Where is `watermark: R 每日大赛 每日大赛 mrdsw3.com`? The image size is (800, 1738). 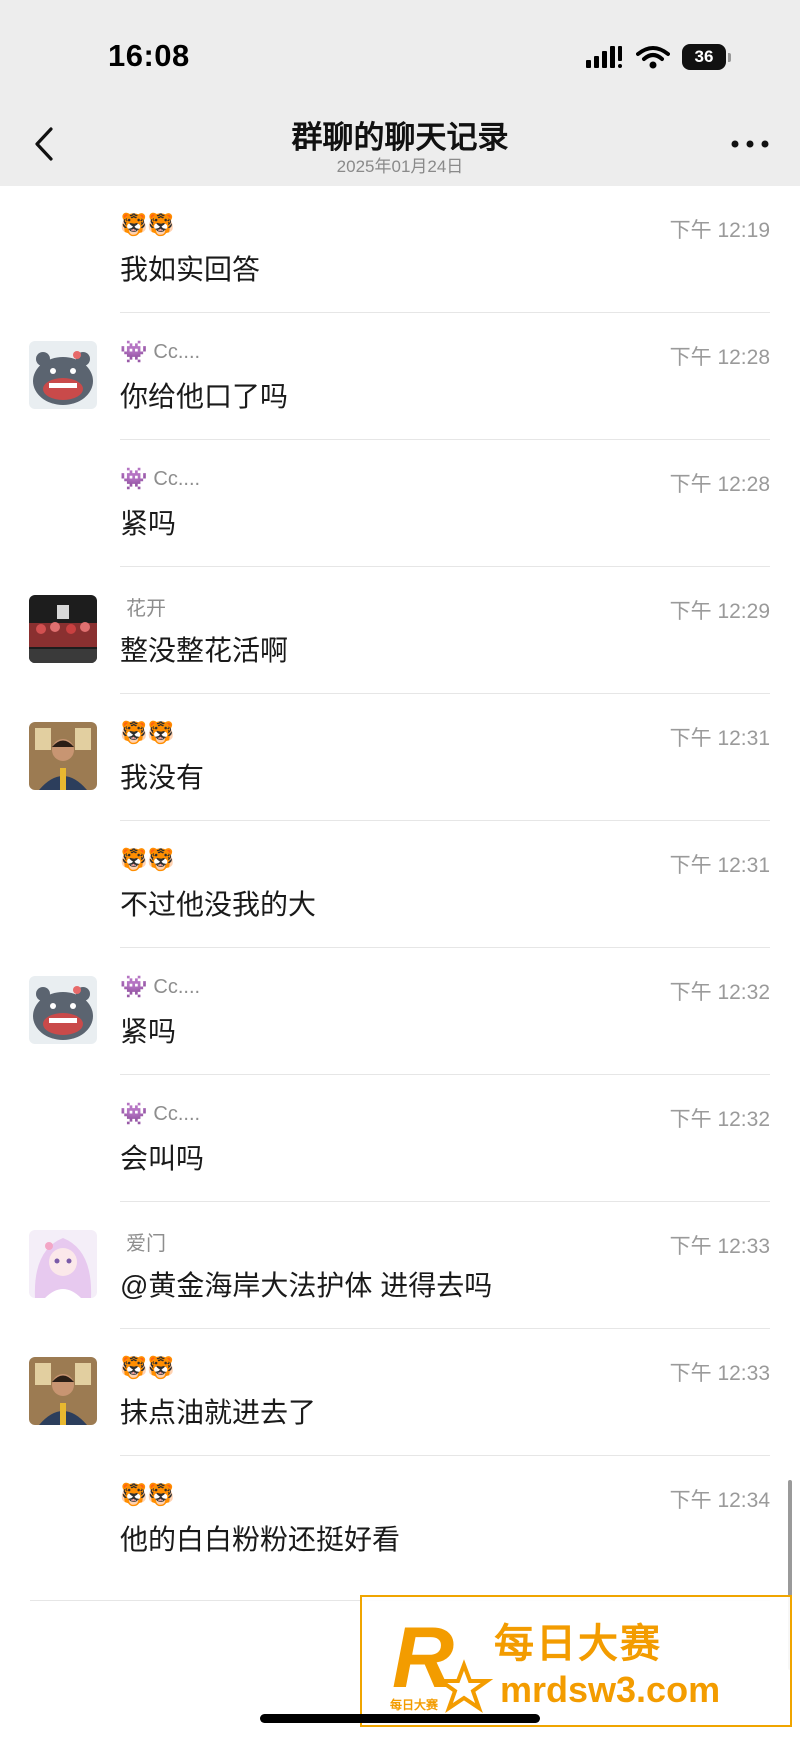
watermark: R 每日大赛 每日大赛 mrdsw3.com is located at coordinates (576, 1661).